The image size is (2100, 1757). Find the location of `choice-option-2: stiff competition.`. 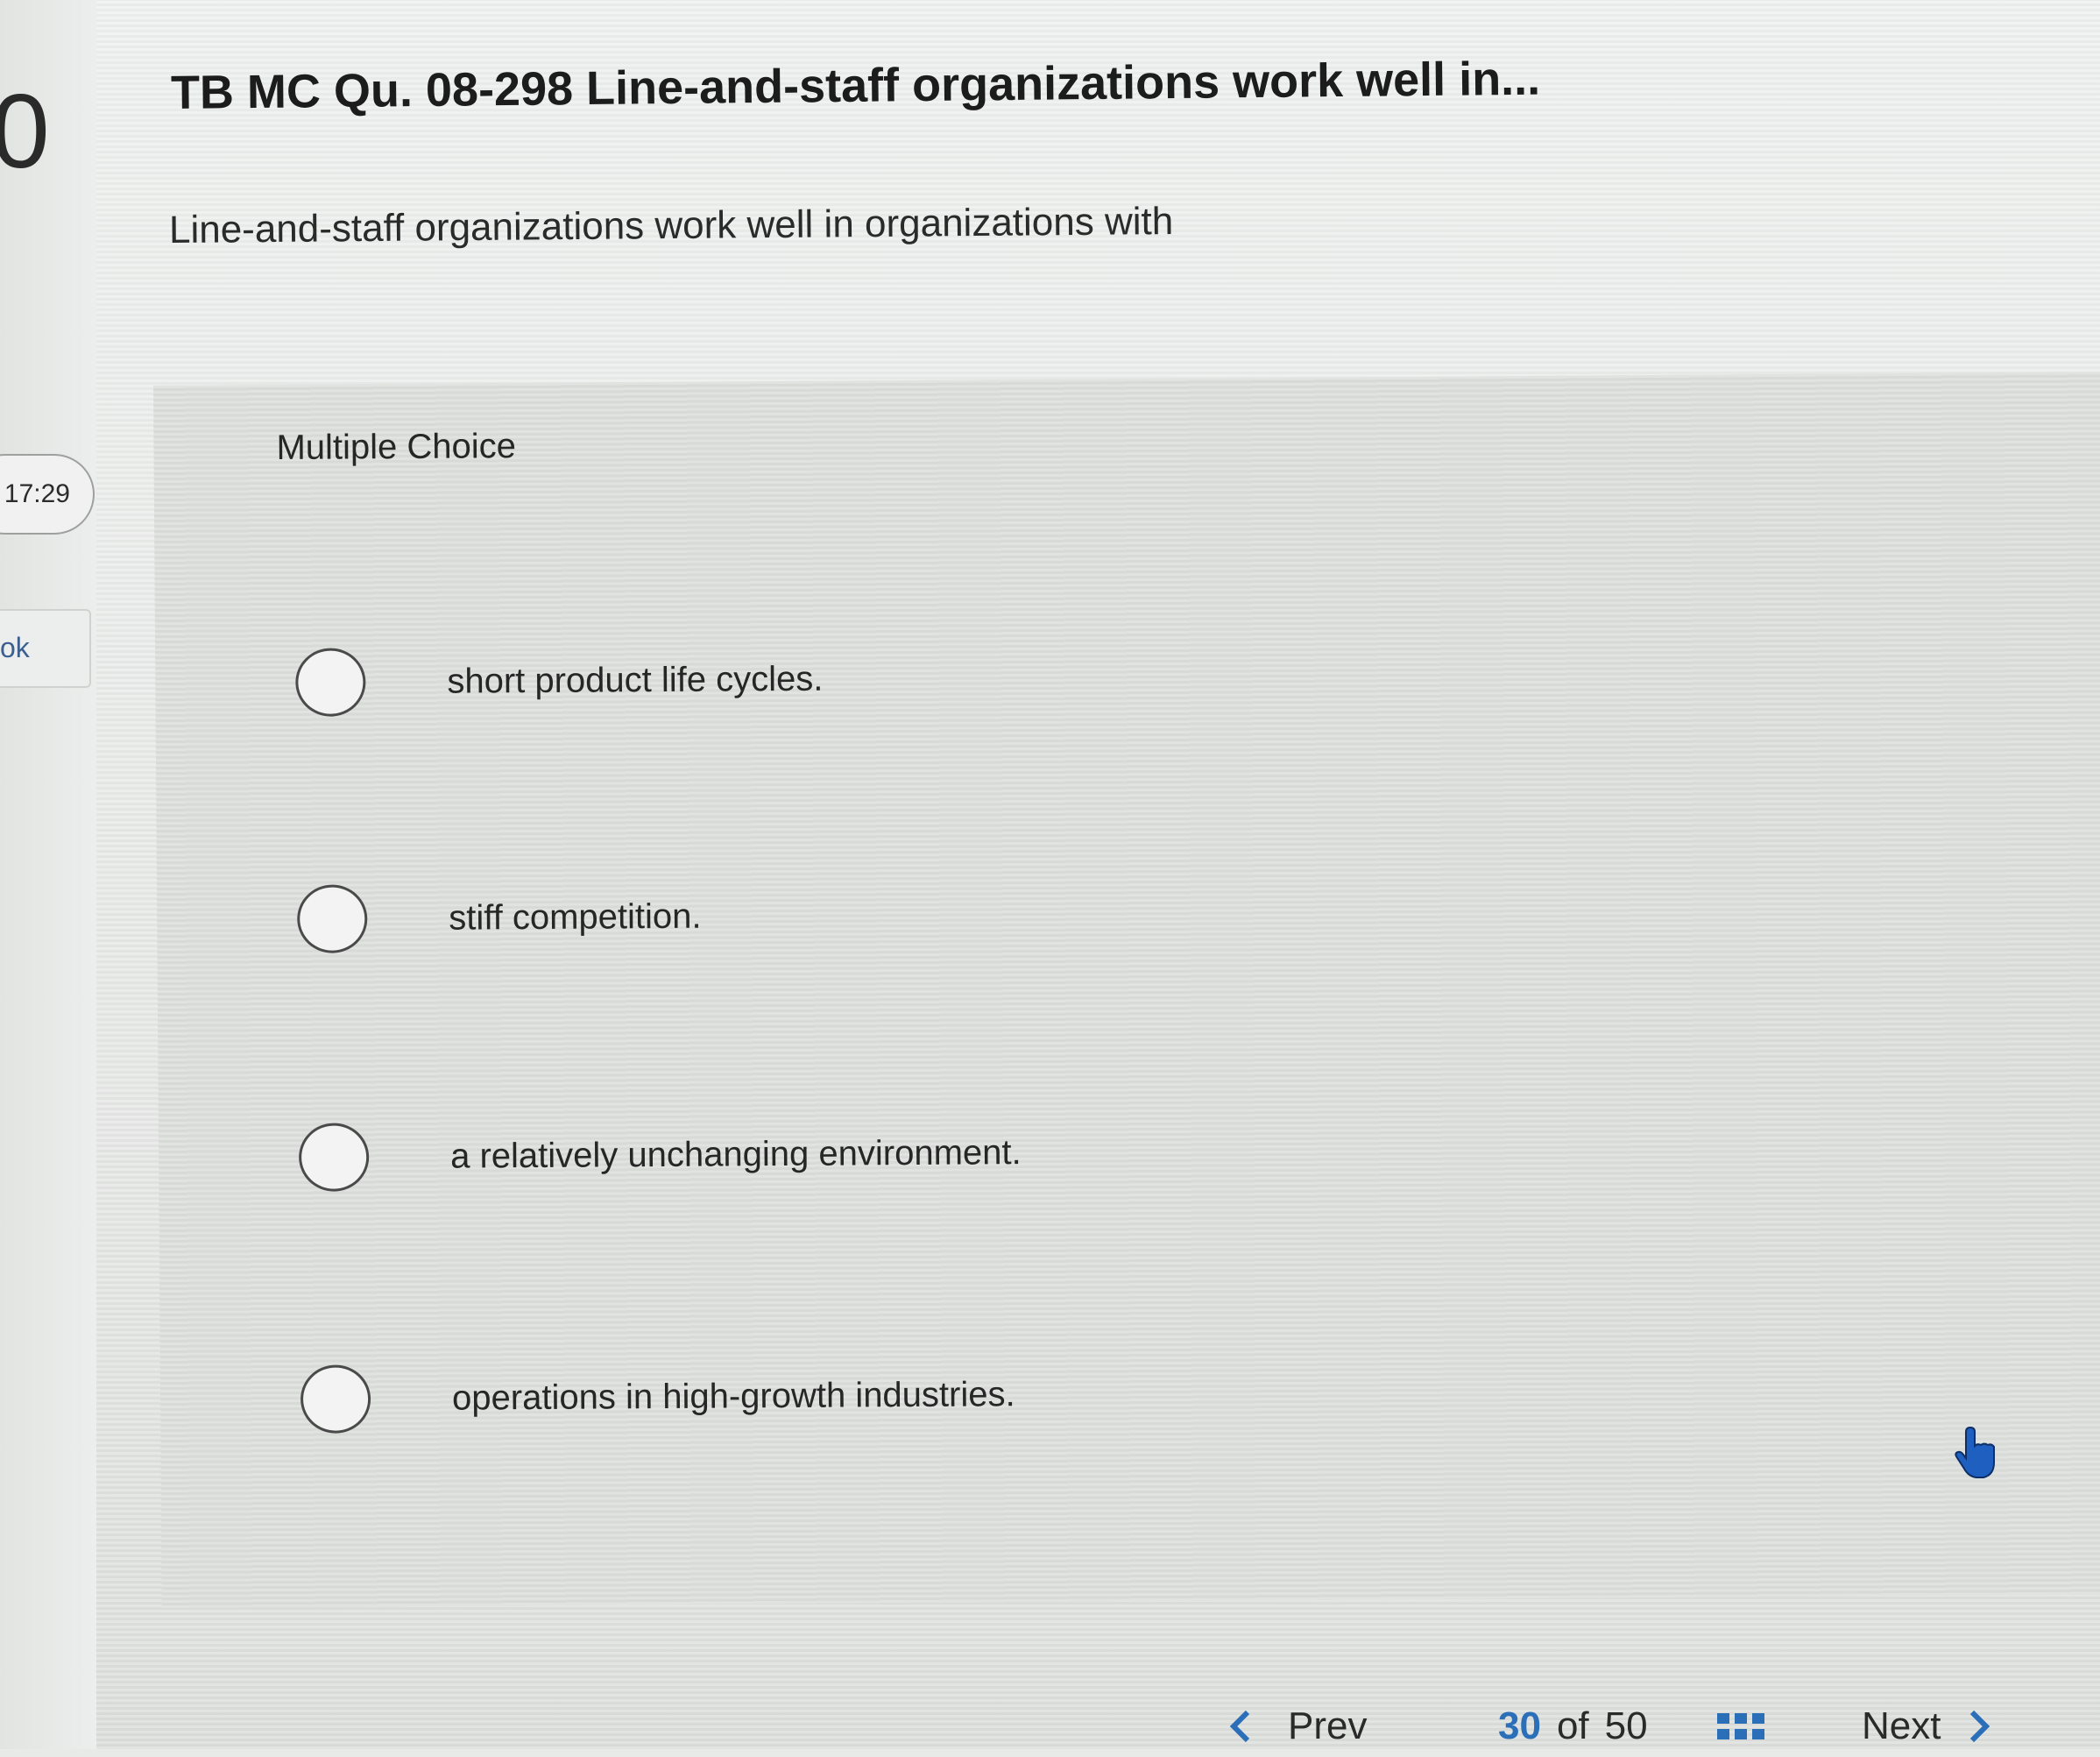

choice-option-2: stiff competition. is located at coordinates (499, 918).